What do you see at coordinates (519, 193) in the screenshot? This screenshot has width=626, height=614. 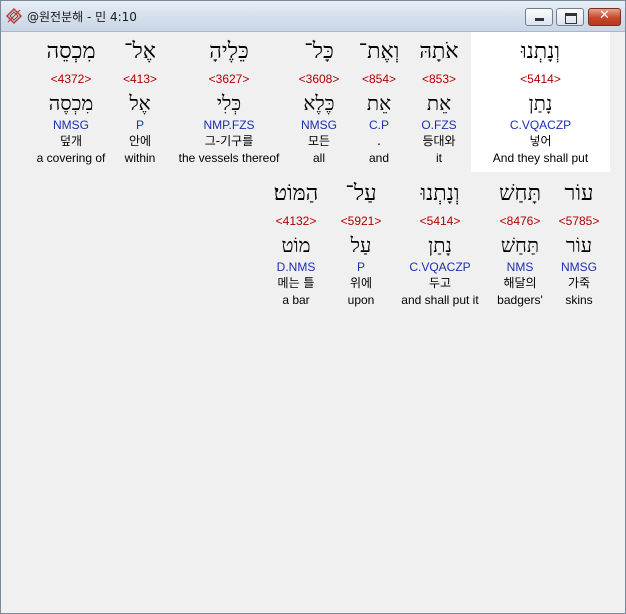 I see `hebrew-word: תָּחַשׁ` at bounding box center [519, 193].